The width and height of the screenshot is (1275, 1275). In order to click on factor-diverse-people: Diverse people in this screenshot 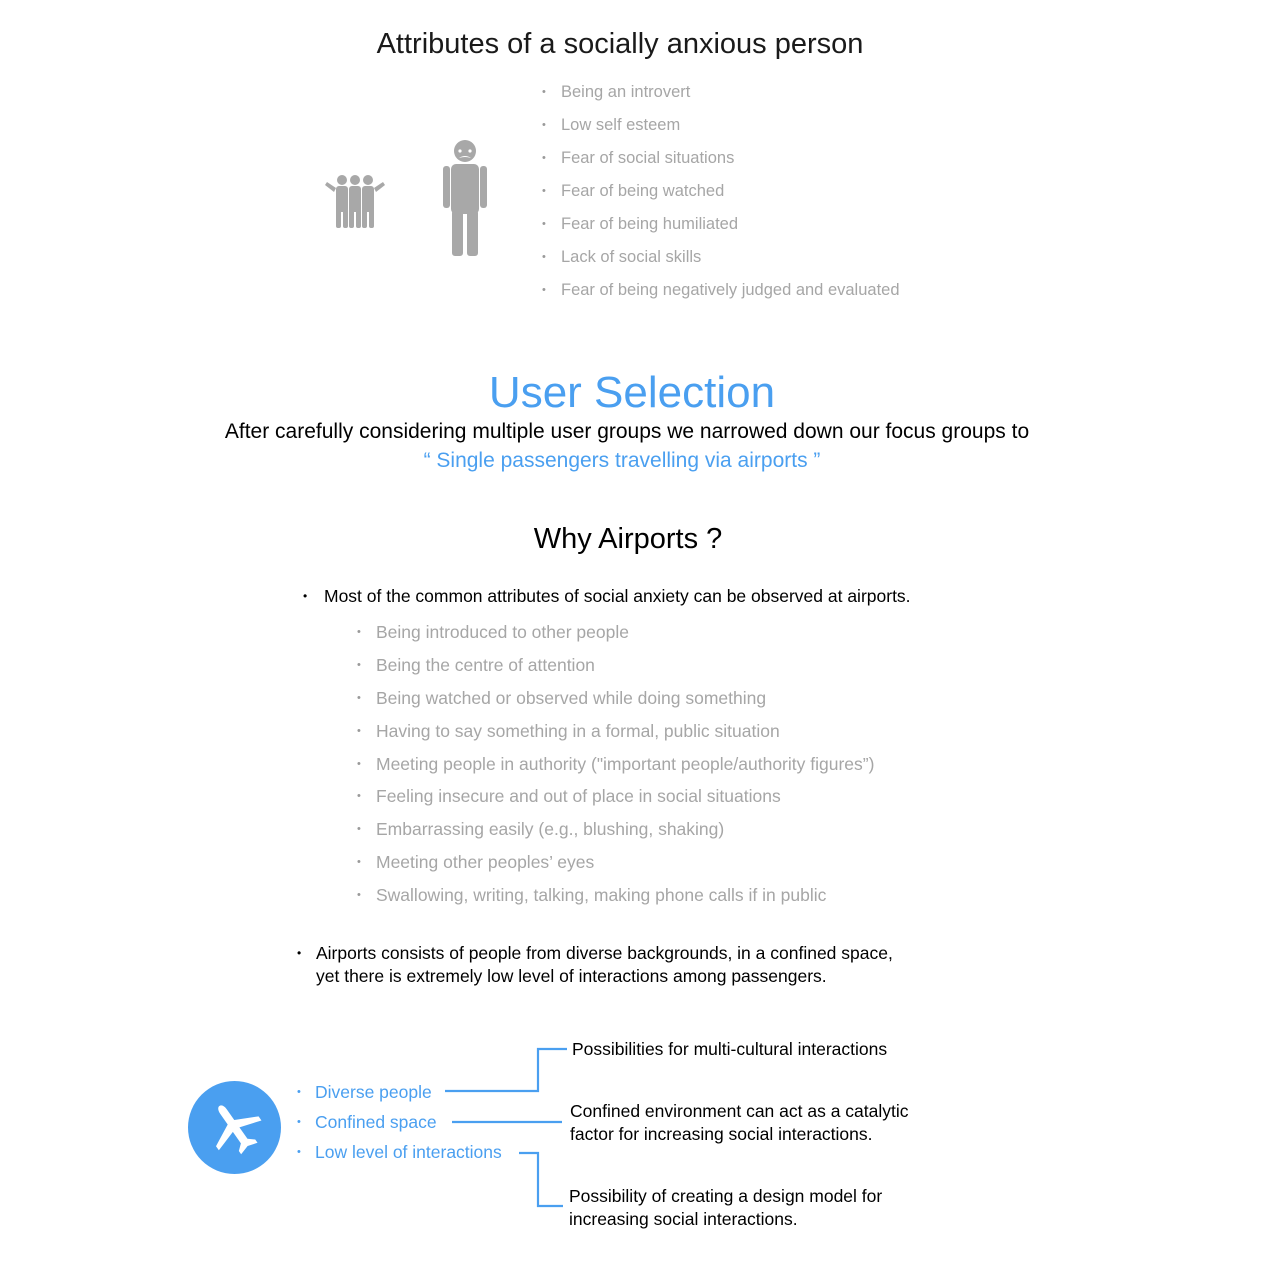, I will do `click(399, 1096)`.